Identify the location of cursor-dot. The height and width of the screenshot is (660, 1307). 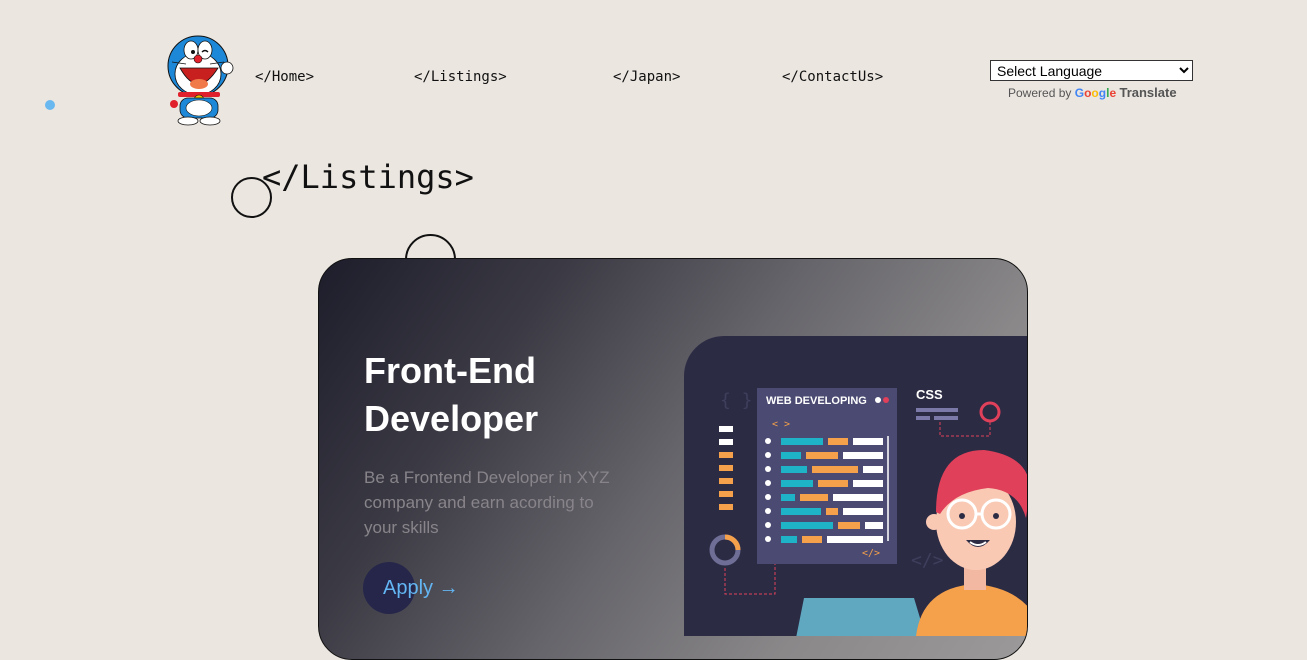
(50, 105).